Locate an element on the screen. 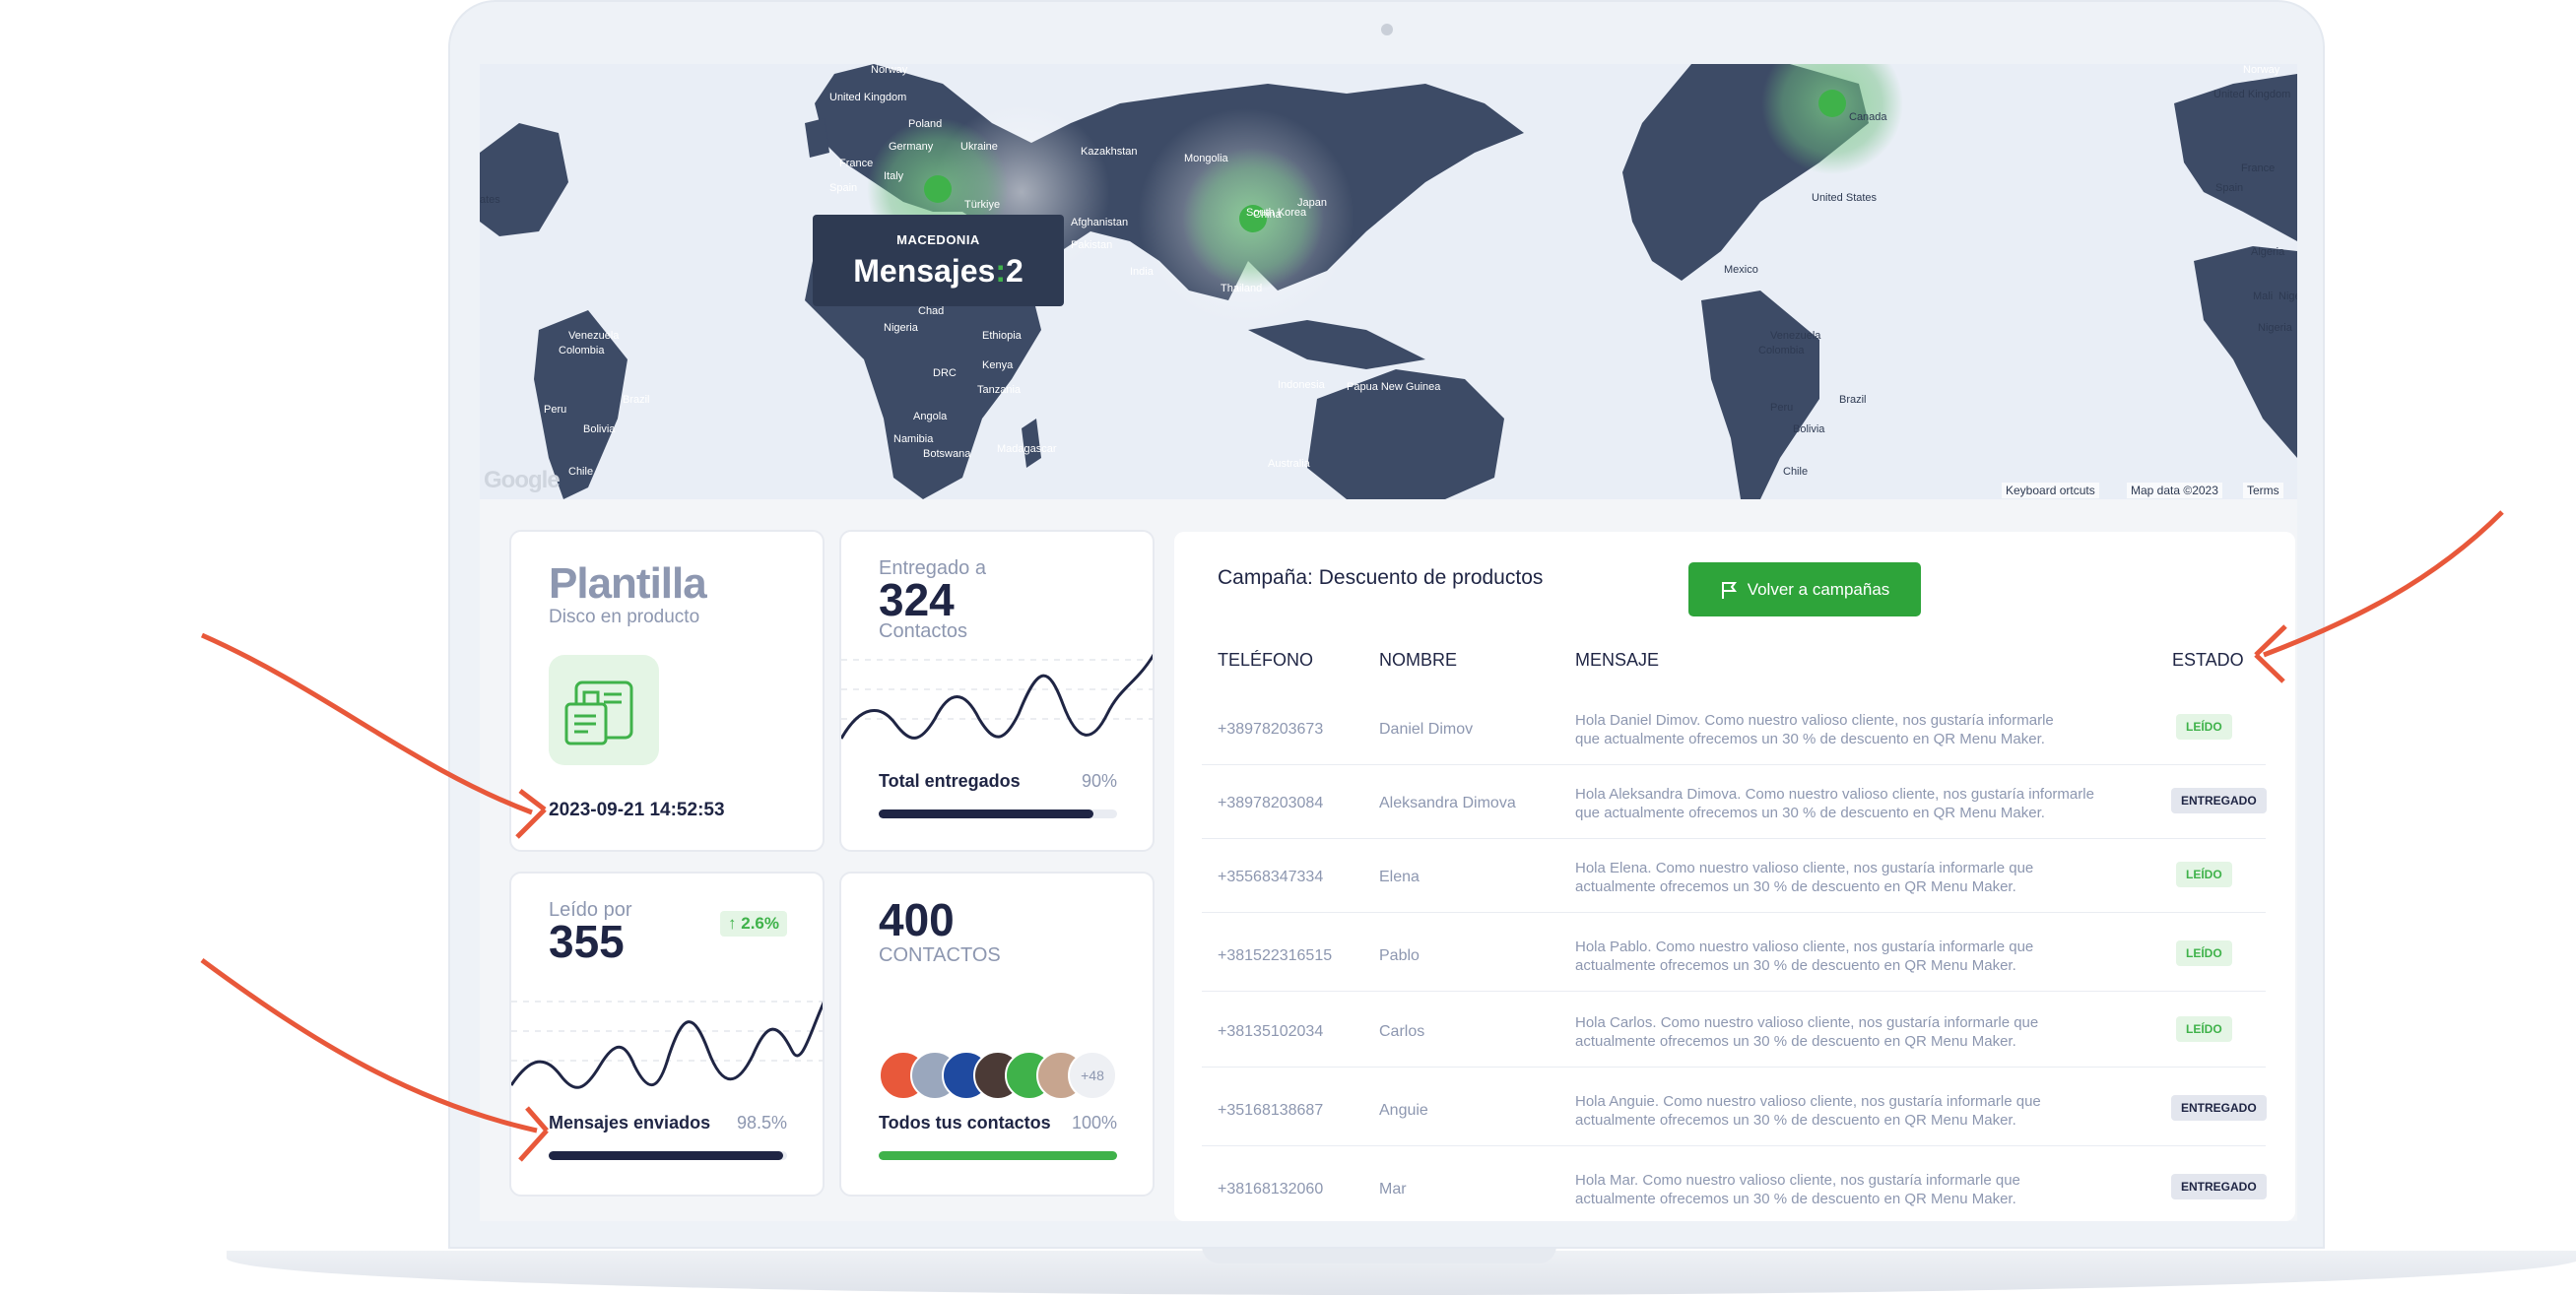 The height and width of the screenshot is (1295, 2576). map-place-label: Papua New Guinea is located at coordinates (1394, 387).